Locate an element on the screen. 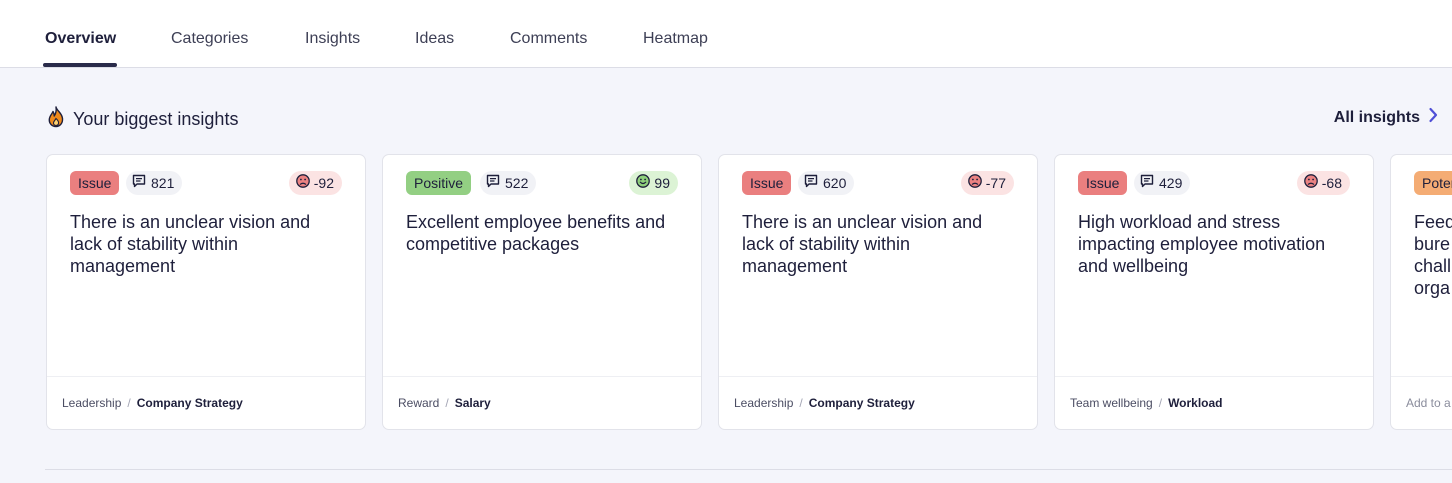 The height and width of the screenshot is (483, 1452). all-insights-link: All insights is located at coordinates (1386, 117).